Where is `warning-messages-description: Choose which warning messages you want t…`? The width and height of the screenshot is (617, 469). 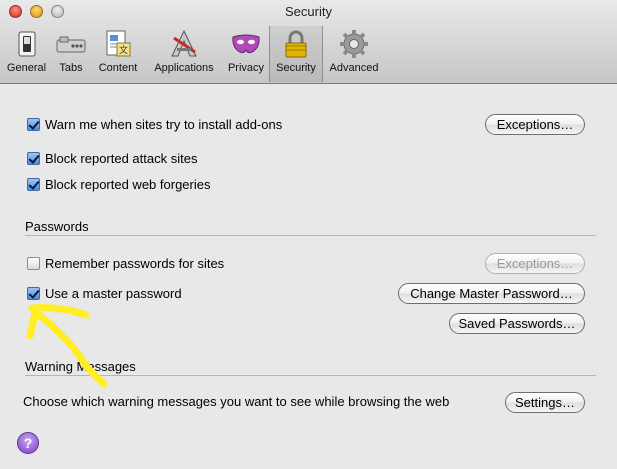
warning-messages-description: Choose which warning messages you want t… is located at coordinates (236, 401).